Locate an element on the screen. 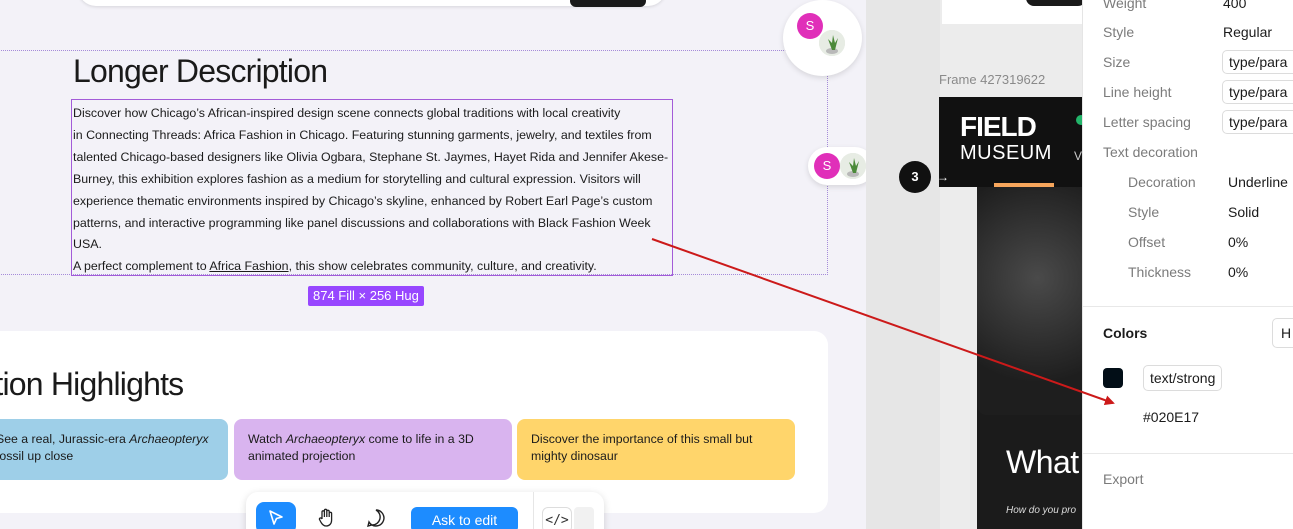  code-icon: </> is located at coordinates (557, 518).